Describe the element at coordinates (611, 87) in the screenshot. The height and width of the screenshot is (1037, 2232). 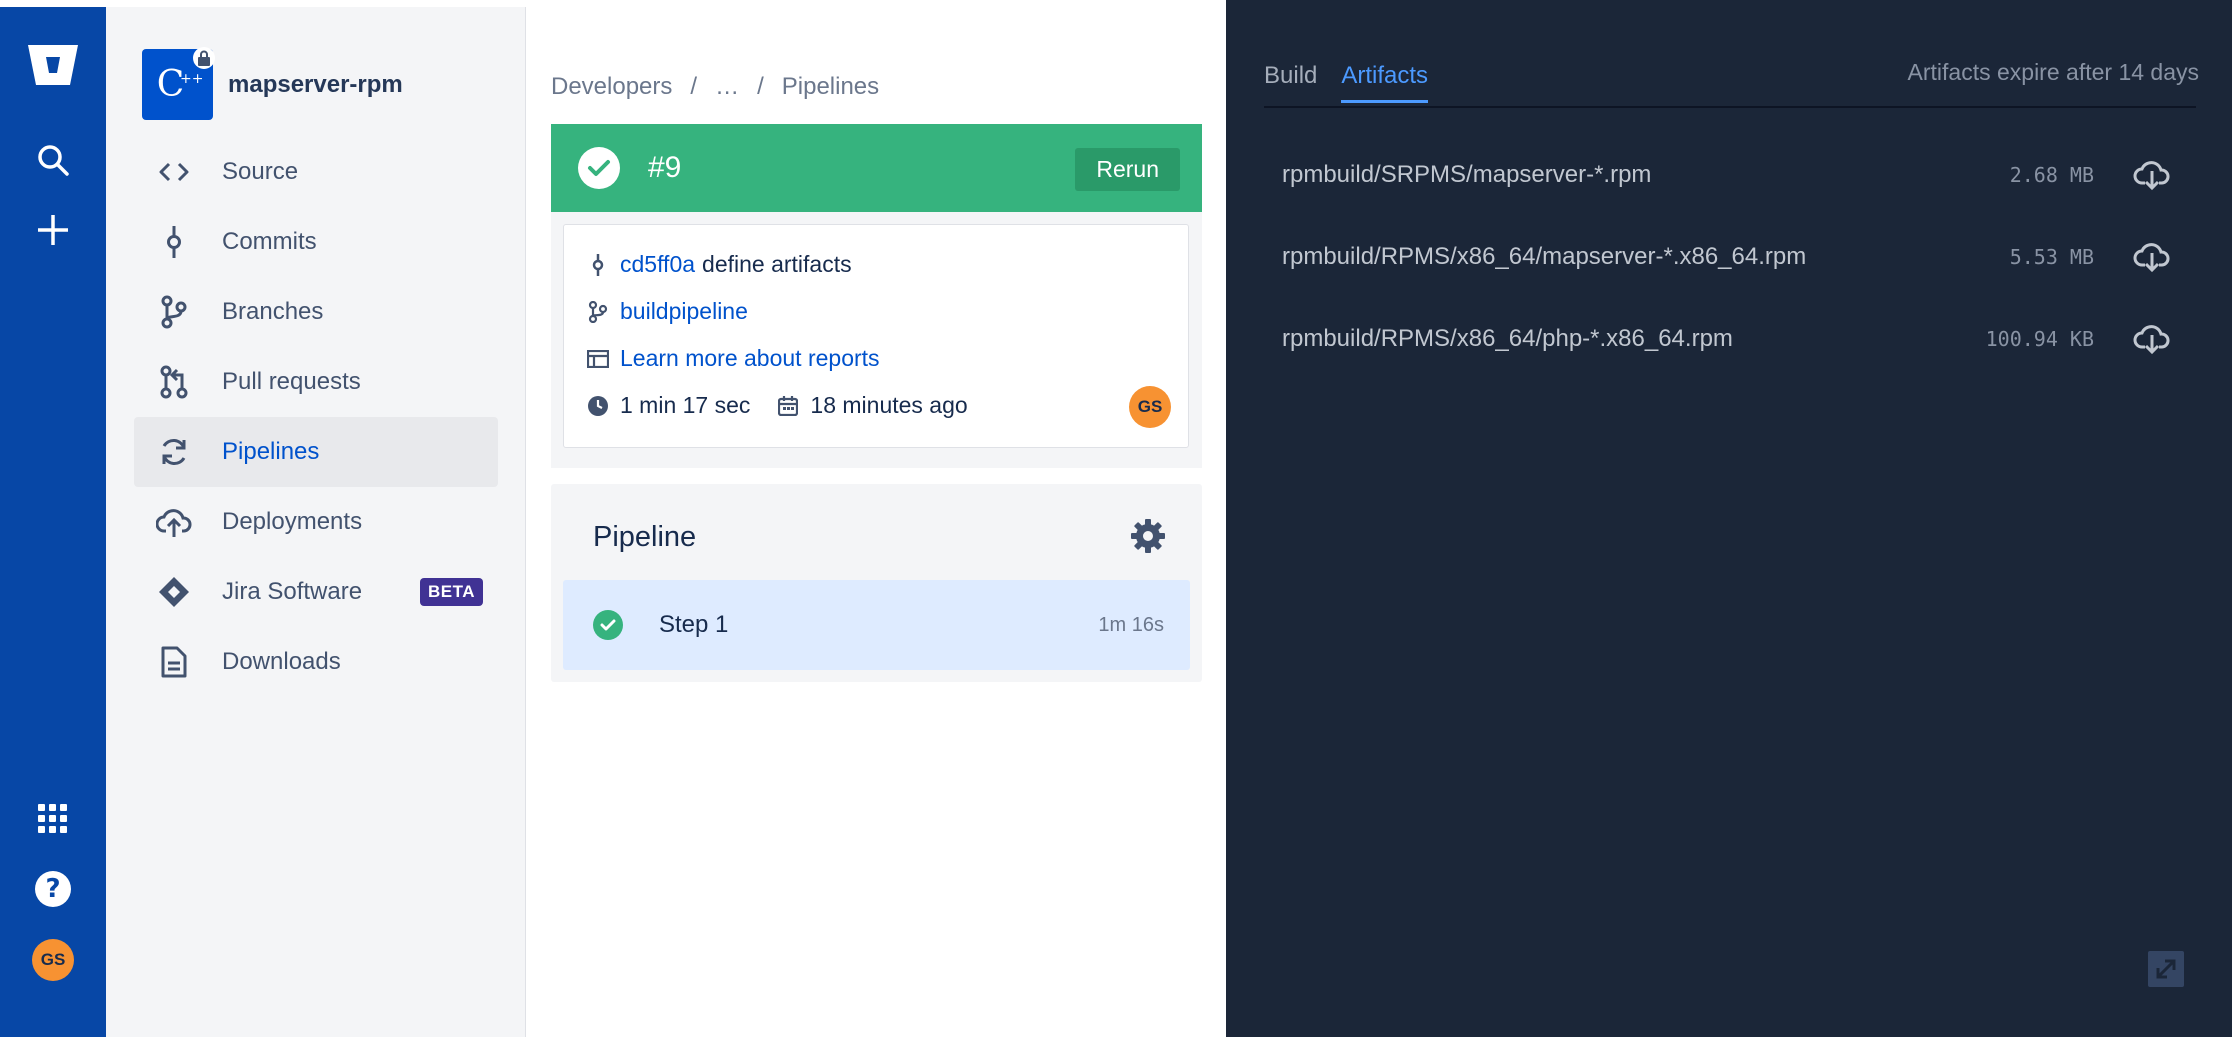
I see `breadcrumb-developers: Developers` at that location.